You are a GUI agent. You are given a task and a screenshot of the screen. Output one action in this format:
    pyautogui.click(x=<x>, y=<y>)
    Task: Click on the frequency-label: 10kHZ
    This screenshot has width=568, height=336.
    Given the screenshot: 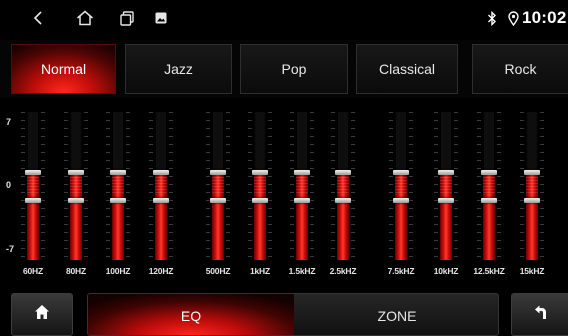 What is the action you would take?
    pyautogui.click(x=446, y=271)
    